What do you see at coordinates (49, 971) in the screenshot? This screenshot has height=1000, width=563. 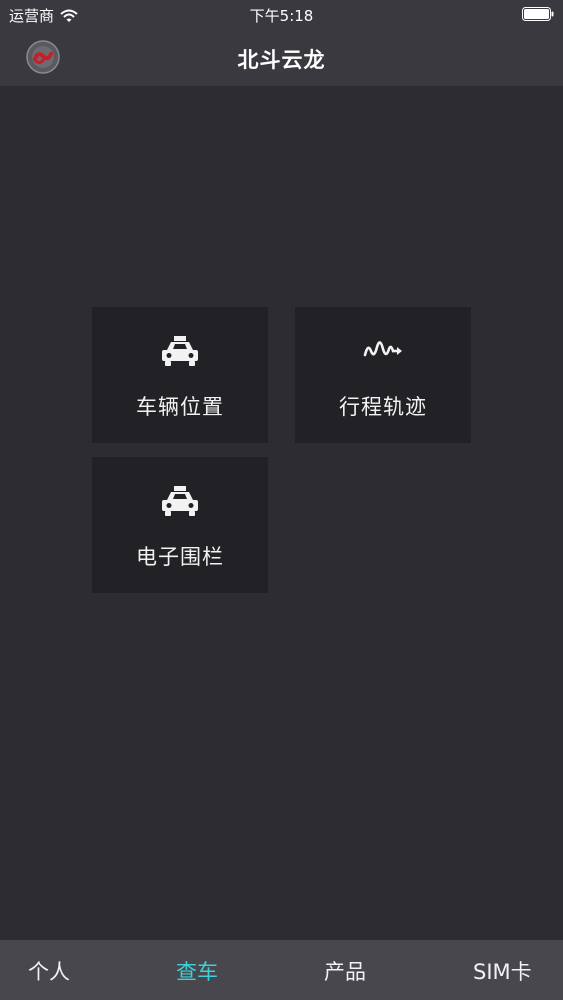 I see `tab-personal: 个人` at bounding box center [49, 971].